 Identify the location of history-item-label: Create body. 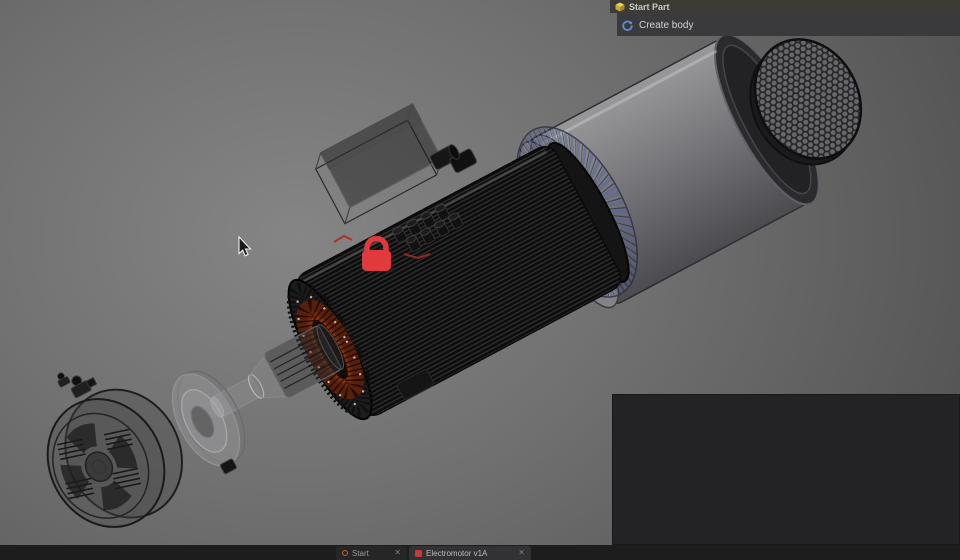
(666, 25).